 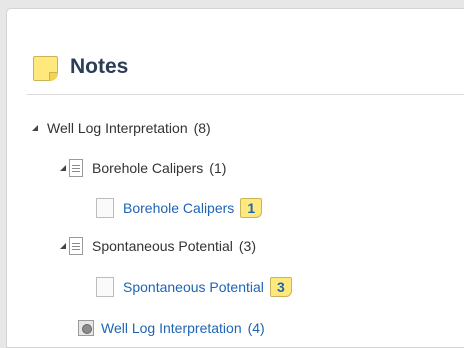 I want to click on tree-node-spontaneous-potential-group: Spontaneous Potential (3), so click(x=158, y=246).